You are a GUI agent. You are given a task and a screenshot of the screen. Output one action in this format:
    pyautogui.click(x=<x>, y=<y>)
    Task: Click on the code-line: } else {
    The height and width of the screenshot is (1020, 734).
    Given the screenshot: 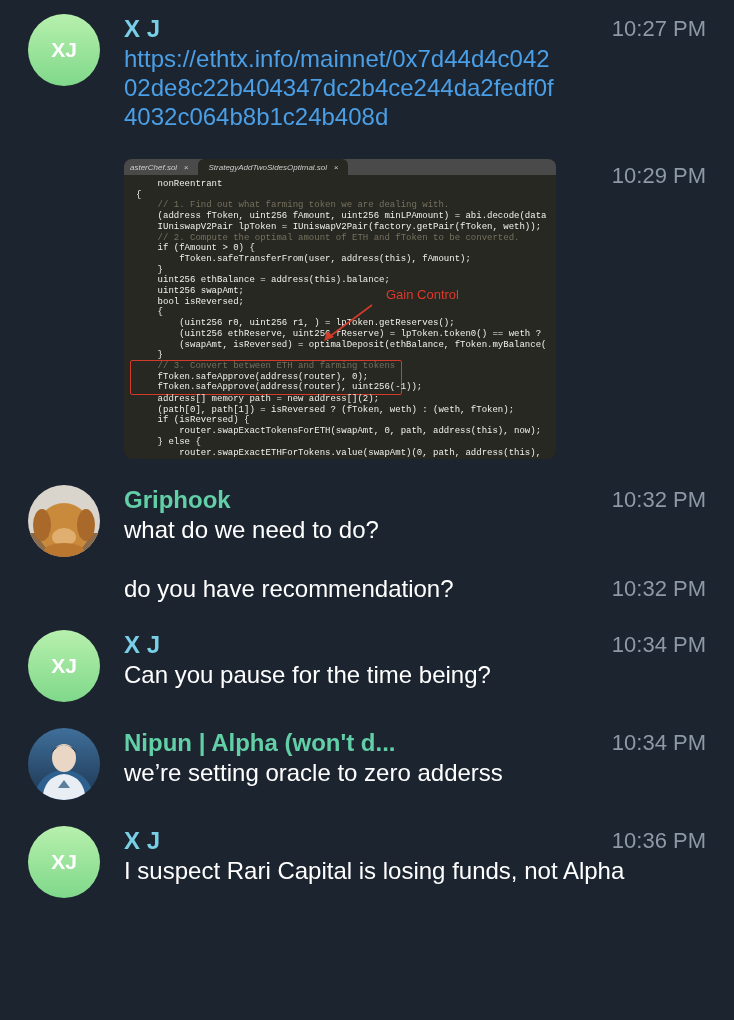 What is the action you would take?
    pyautogui.click(x=178, y=442)
    